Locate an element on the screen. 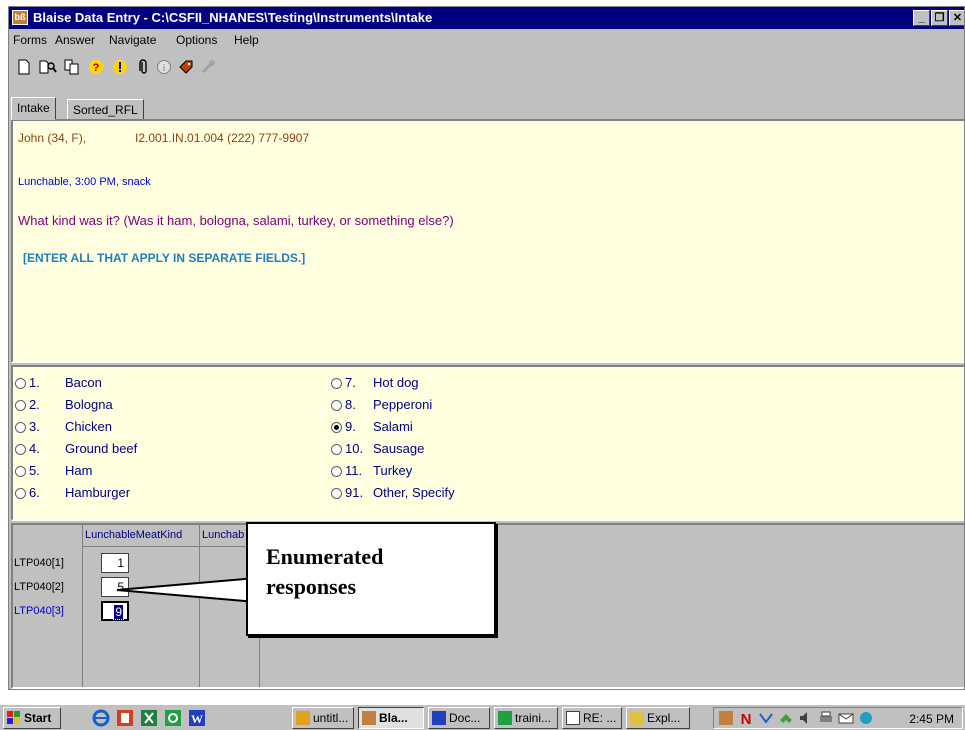  menu-options: Options is located at coordinates (196, 40).